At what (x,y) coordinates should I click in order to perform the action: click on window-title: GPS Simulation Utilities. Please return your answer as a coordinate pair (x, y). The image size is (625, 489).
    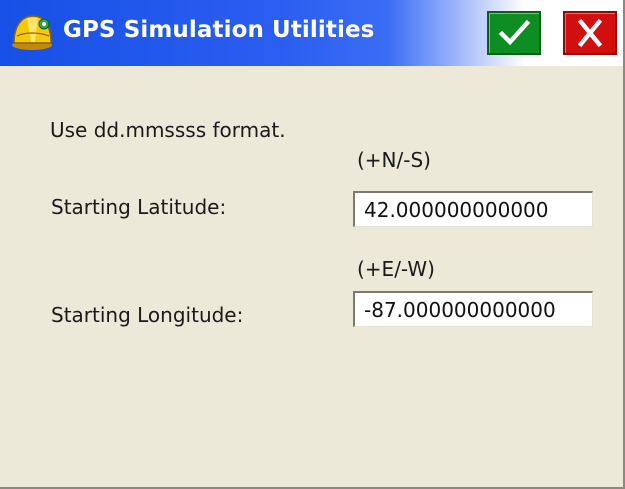
    Looking at the image, I should click on (219, 30).